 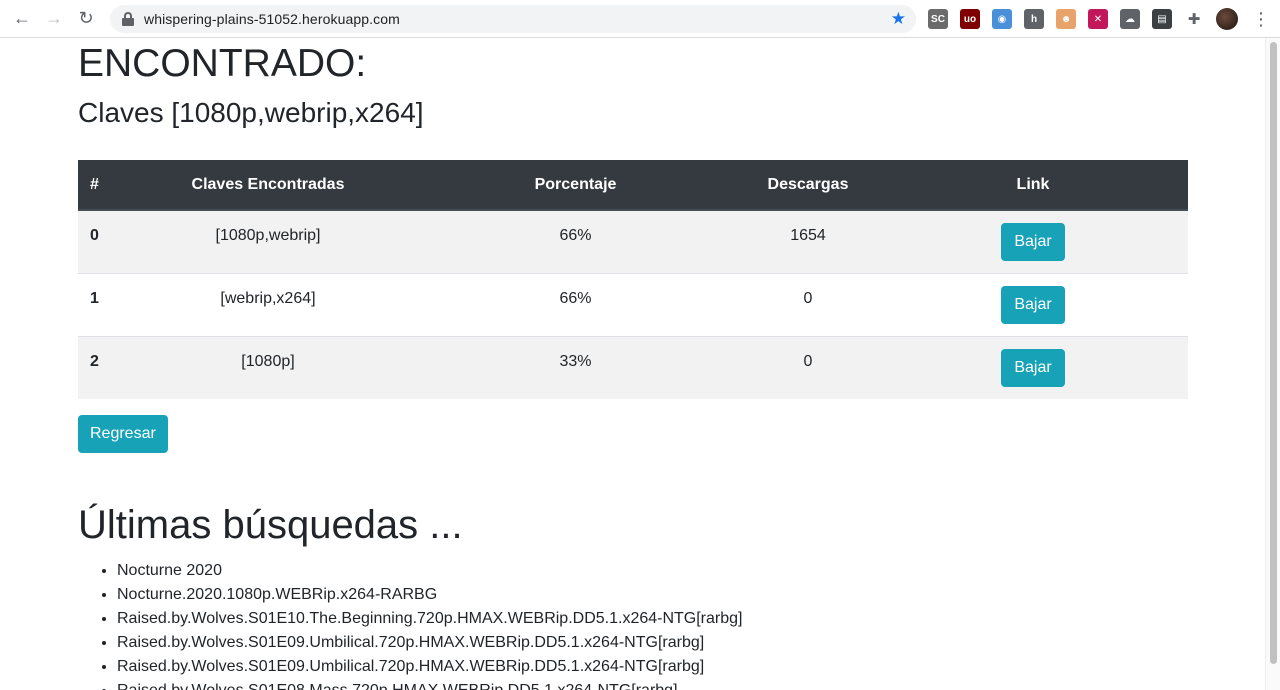 I want to click on character-extension-icon: ☻, so click(x=1066, y=19).